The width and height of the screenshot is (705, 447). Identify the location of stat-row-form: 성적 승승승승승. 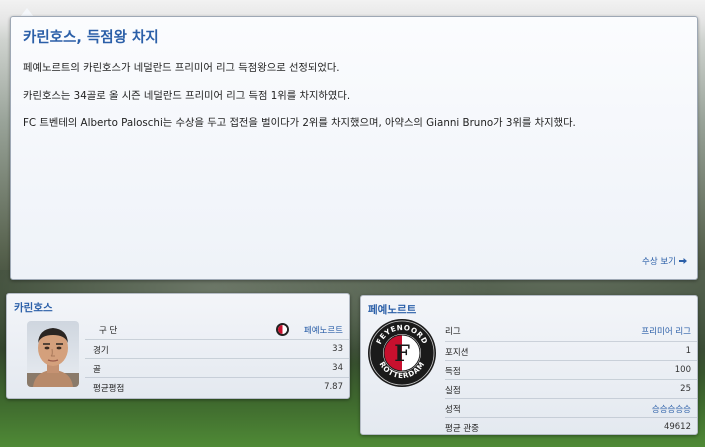
(571, 407).